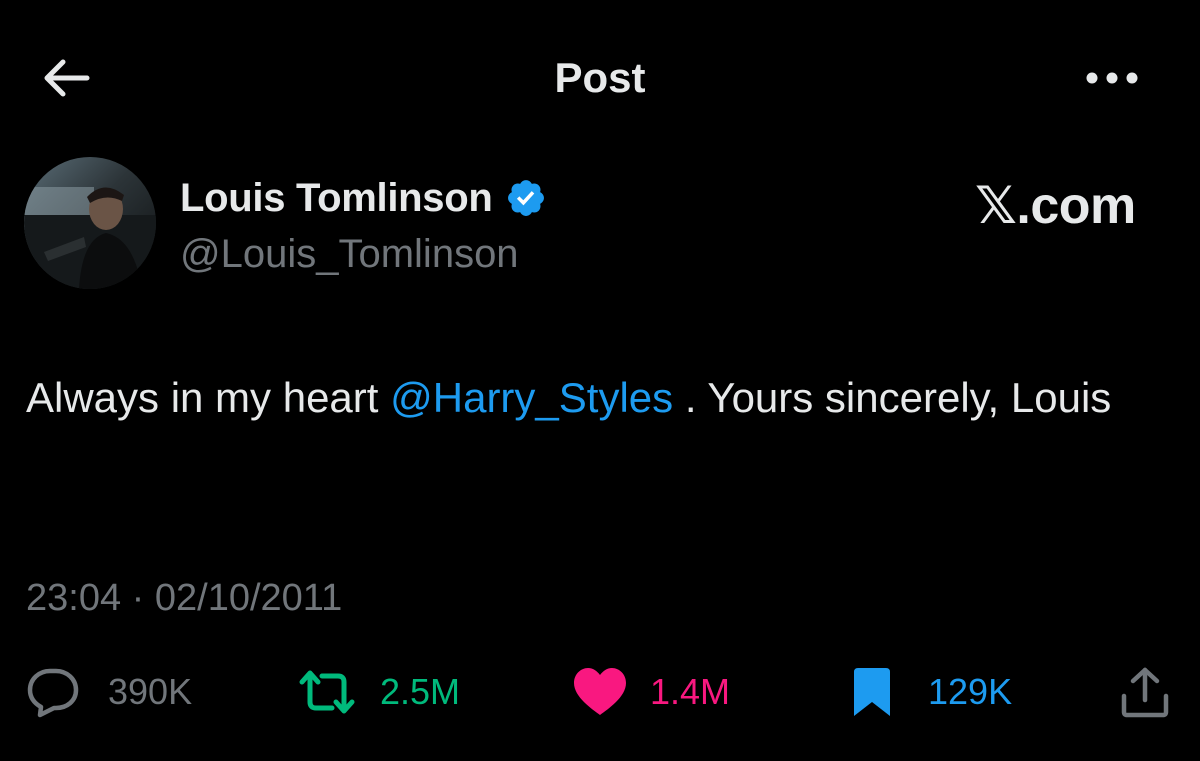  I want to click on more-horizontal-icon, so click(1112, 78).